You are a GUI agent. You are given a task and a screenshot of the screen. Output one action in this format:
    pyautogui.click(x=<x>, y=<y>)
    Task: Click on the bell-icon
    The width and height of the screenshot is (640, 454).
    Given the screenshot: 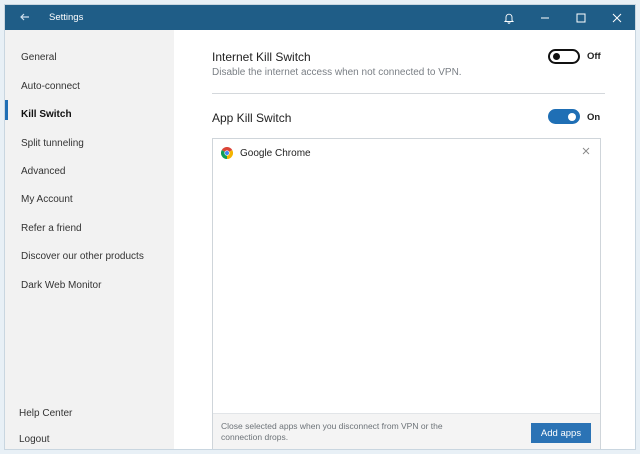 What is the action you would take?
    pyautogui.click(x=509, y=17)
    